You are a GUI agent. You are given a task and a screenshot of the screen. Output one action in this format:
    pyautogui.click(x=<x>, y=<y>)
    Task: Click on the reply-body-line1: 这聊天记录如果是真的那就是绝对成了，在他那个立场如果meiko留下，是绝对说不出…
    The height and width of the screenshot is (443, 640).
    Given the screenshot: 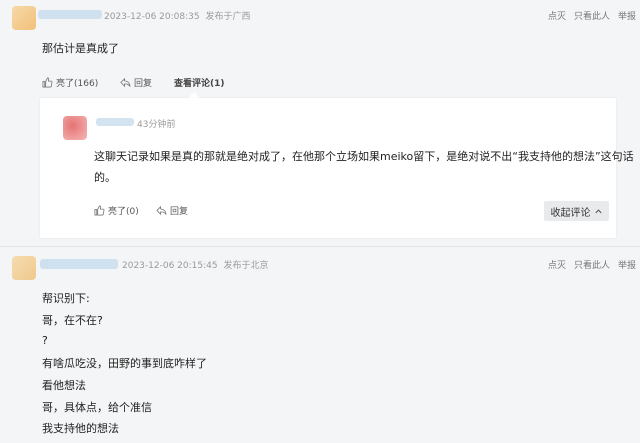 What is the action you would take?
    pyautogui.click(x=364, y=156)
    